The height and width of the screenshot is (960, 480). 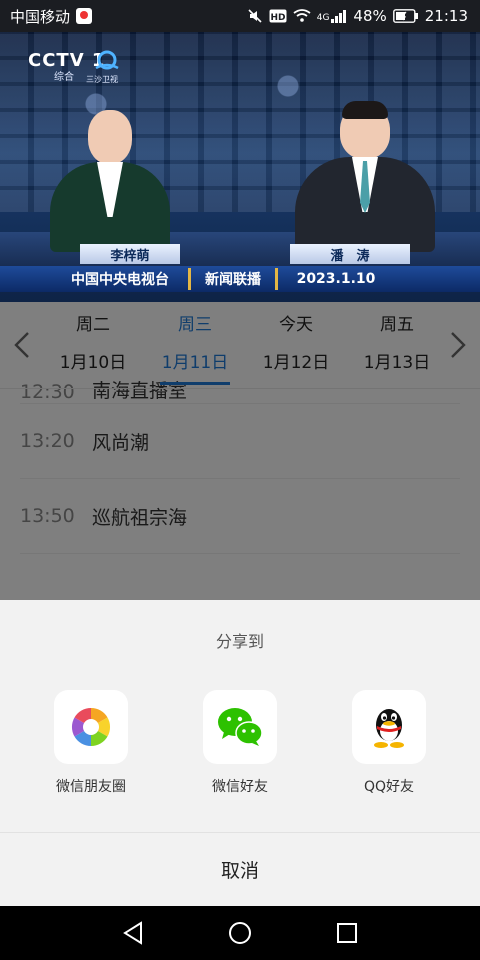 What do you see at coordinates (110, 178) in the screenshot?
I see `anchor-female` at bounding box center [110, 178].